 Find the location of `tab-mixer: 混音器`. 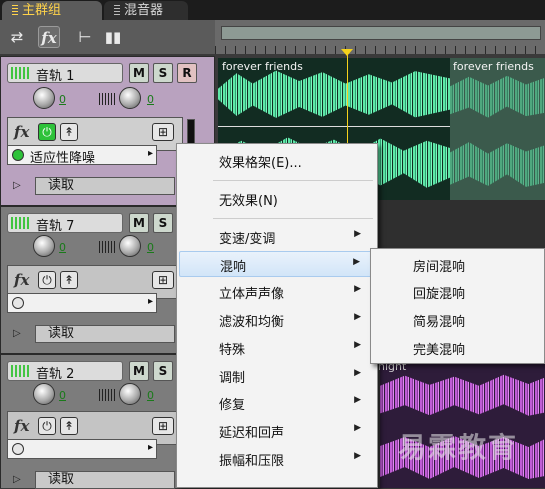

tab-mixer: 混音器 is located at coordinates (146, 10).